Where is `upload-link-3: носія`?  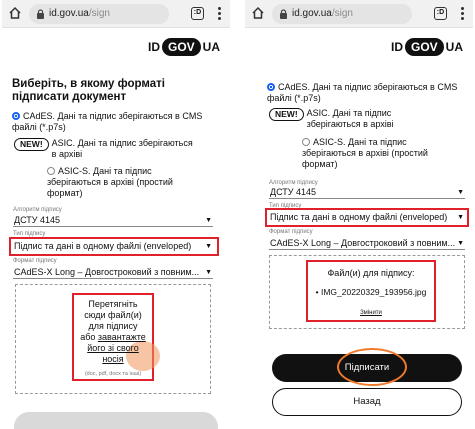
upload-link-3: носія is located at coordinates (113, 359).